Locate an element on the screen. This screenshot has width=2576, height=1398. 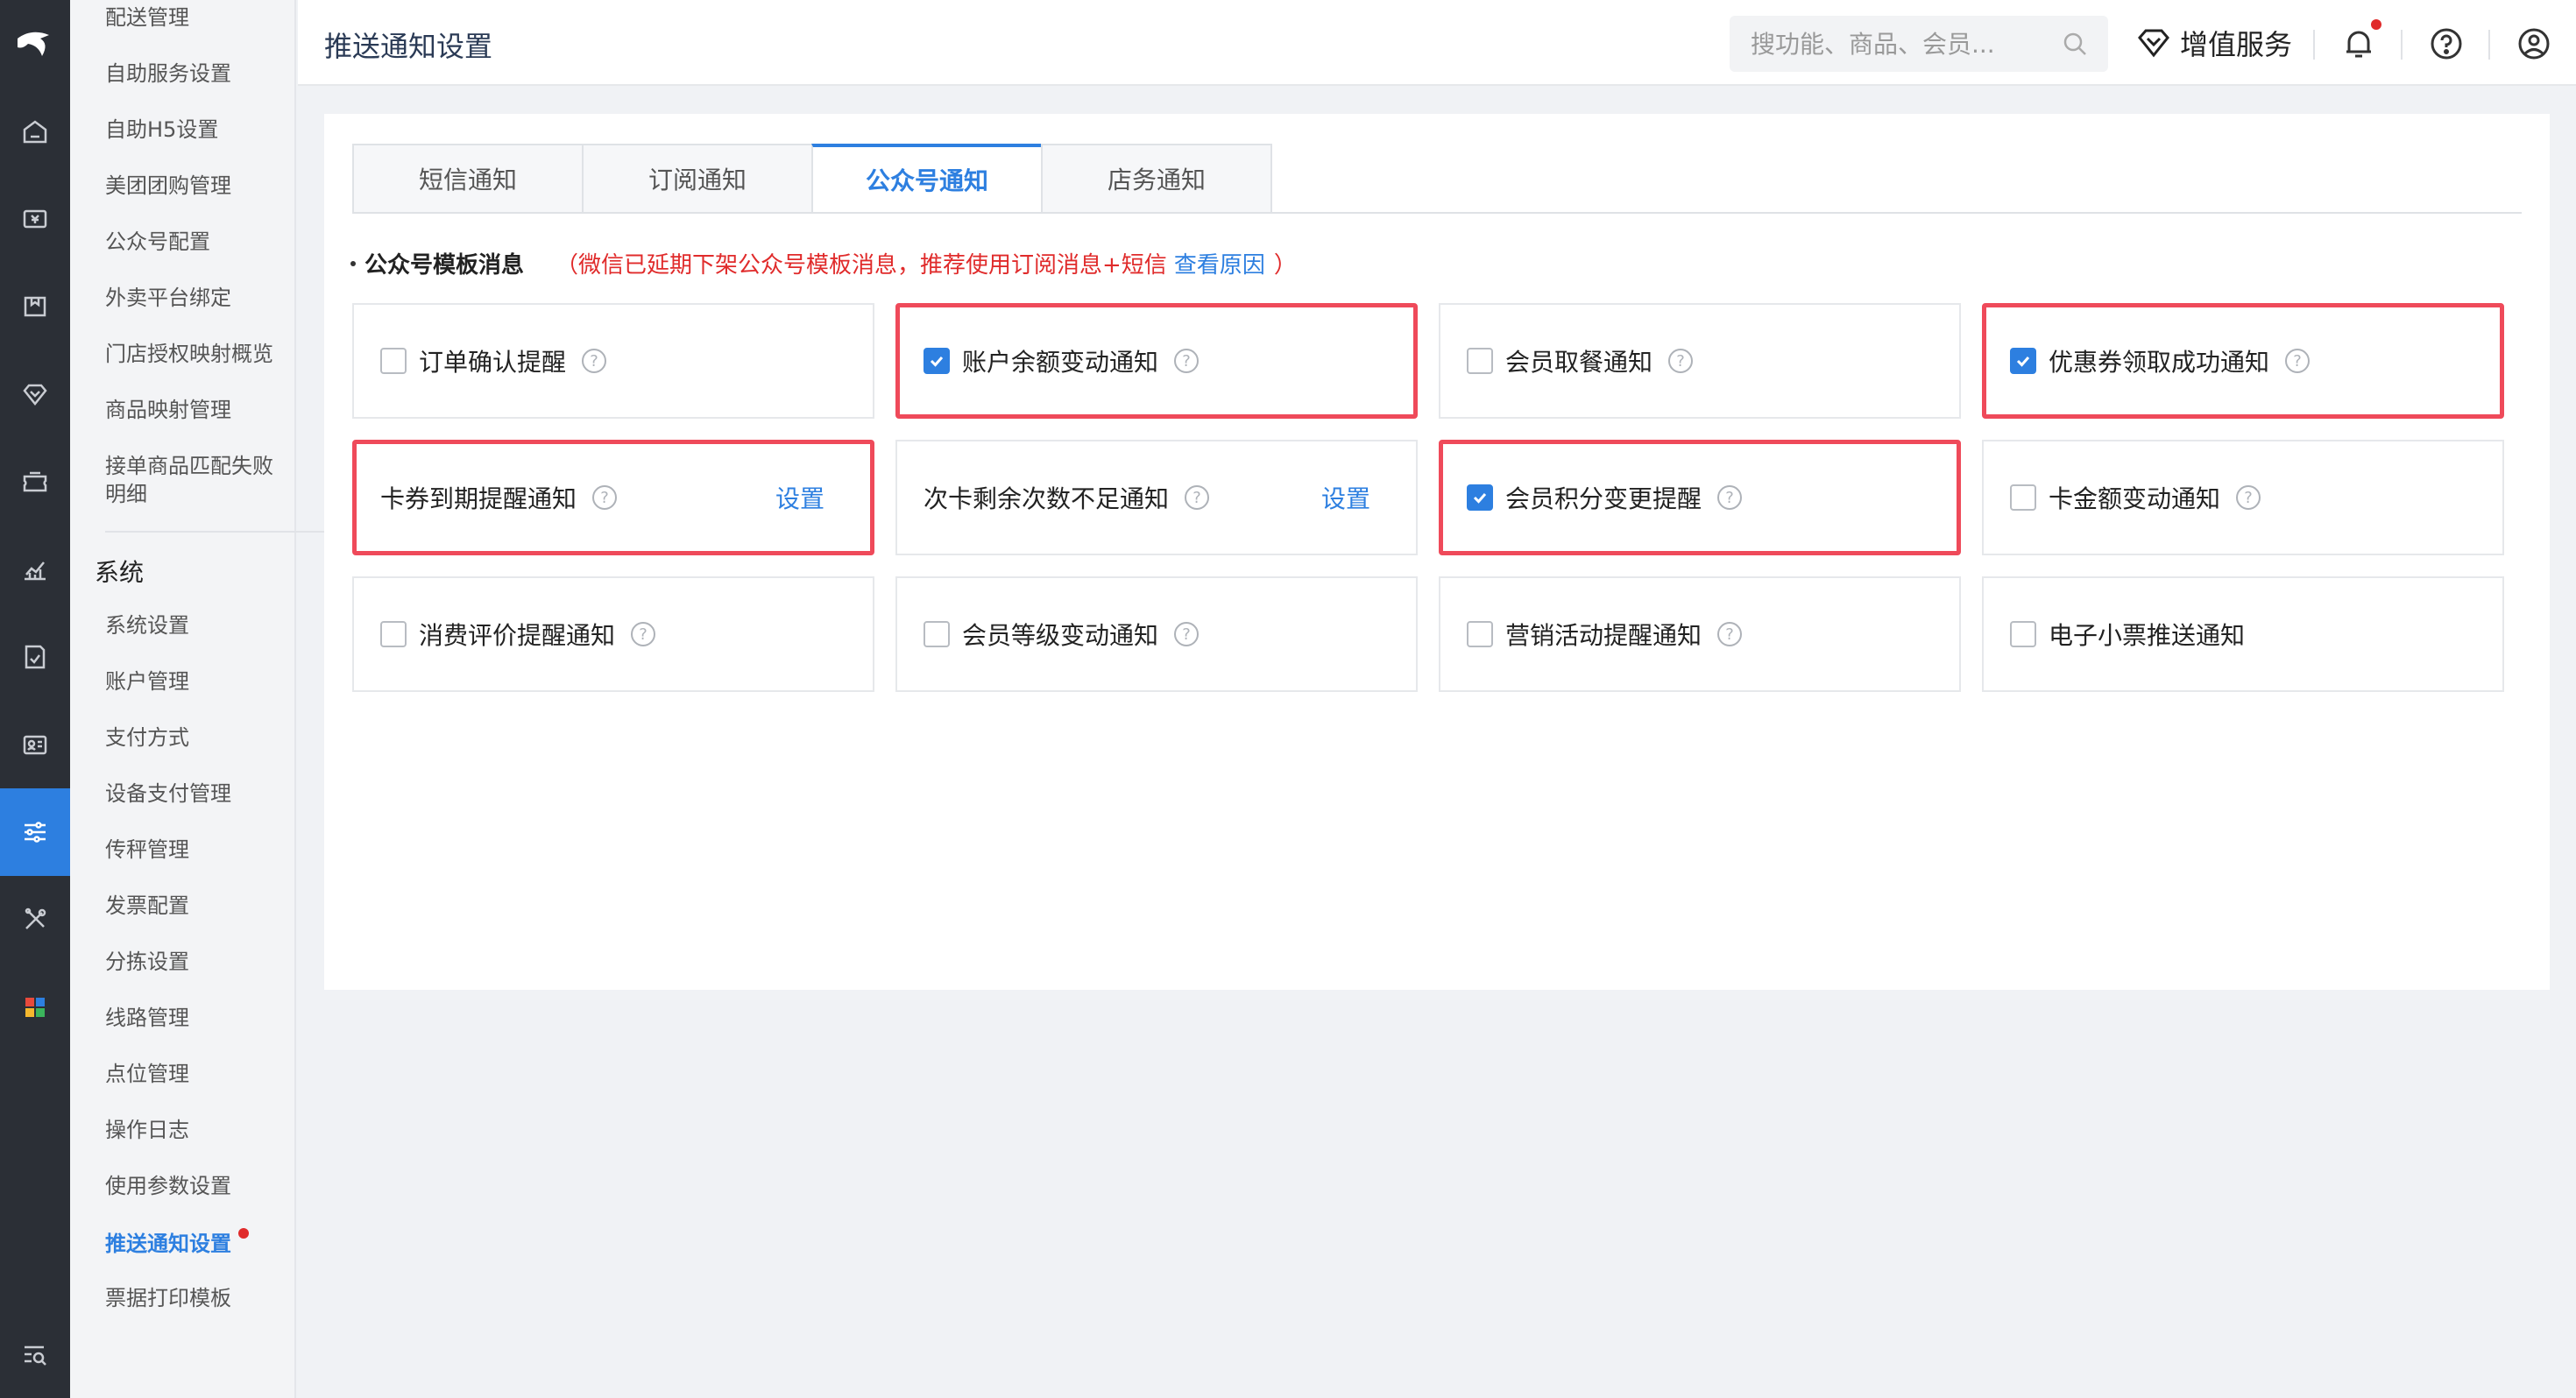
notify-tabs: 短信通知 订阅通知 公众号通知 店务通知 is located at coordinates (812, 179).